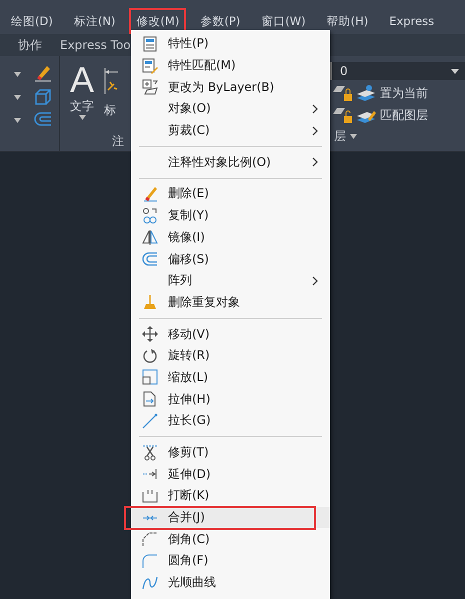 The image size is (465, 599). Describe the element at coordinates (348, 21) in the screenshot. I see `menu-item: 帮助(H)` at that location.